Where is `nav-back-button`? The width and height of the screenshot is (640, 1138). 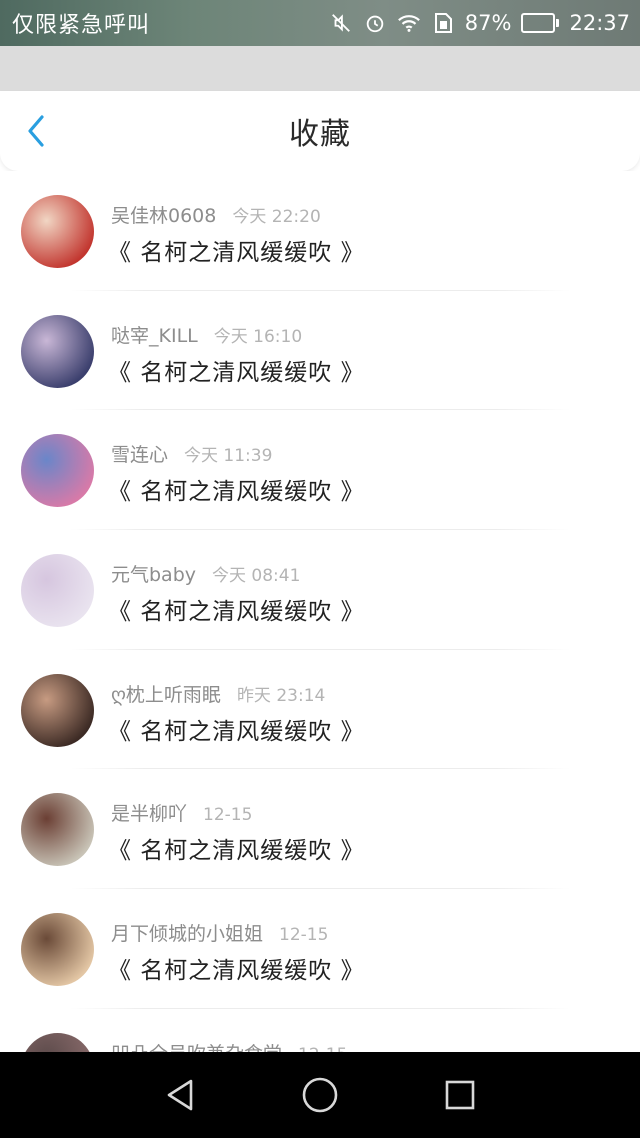
nav-back-button is located at coordinates (180, 1095).